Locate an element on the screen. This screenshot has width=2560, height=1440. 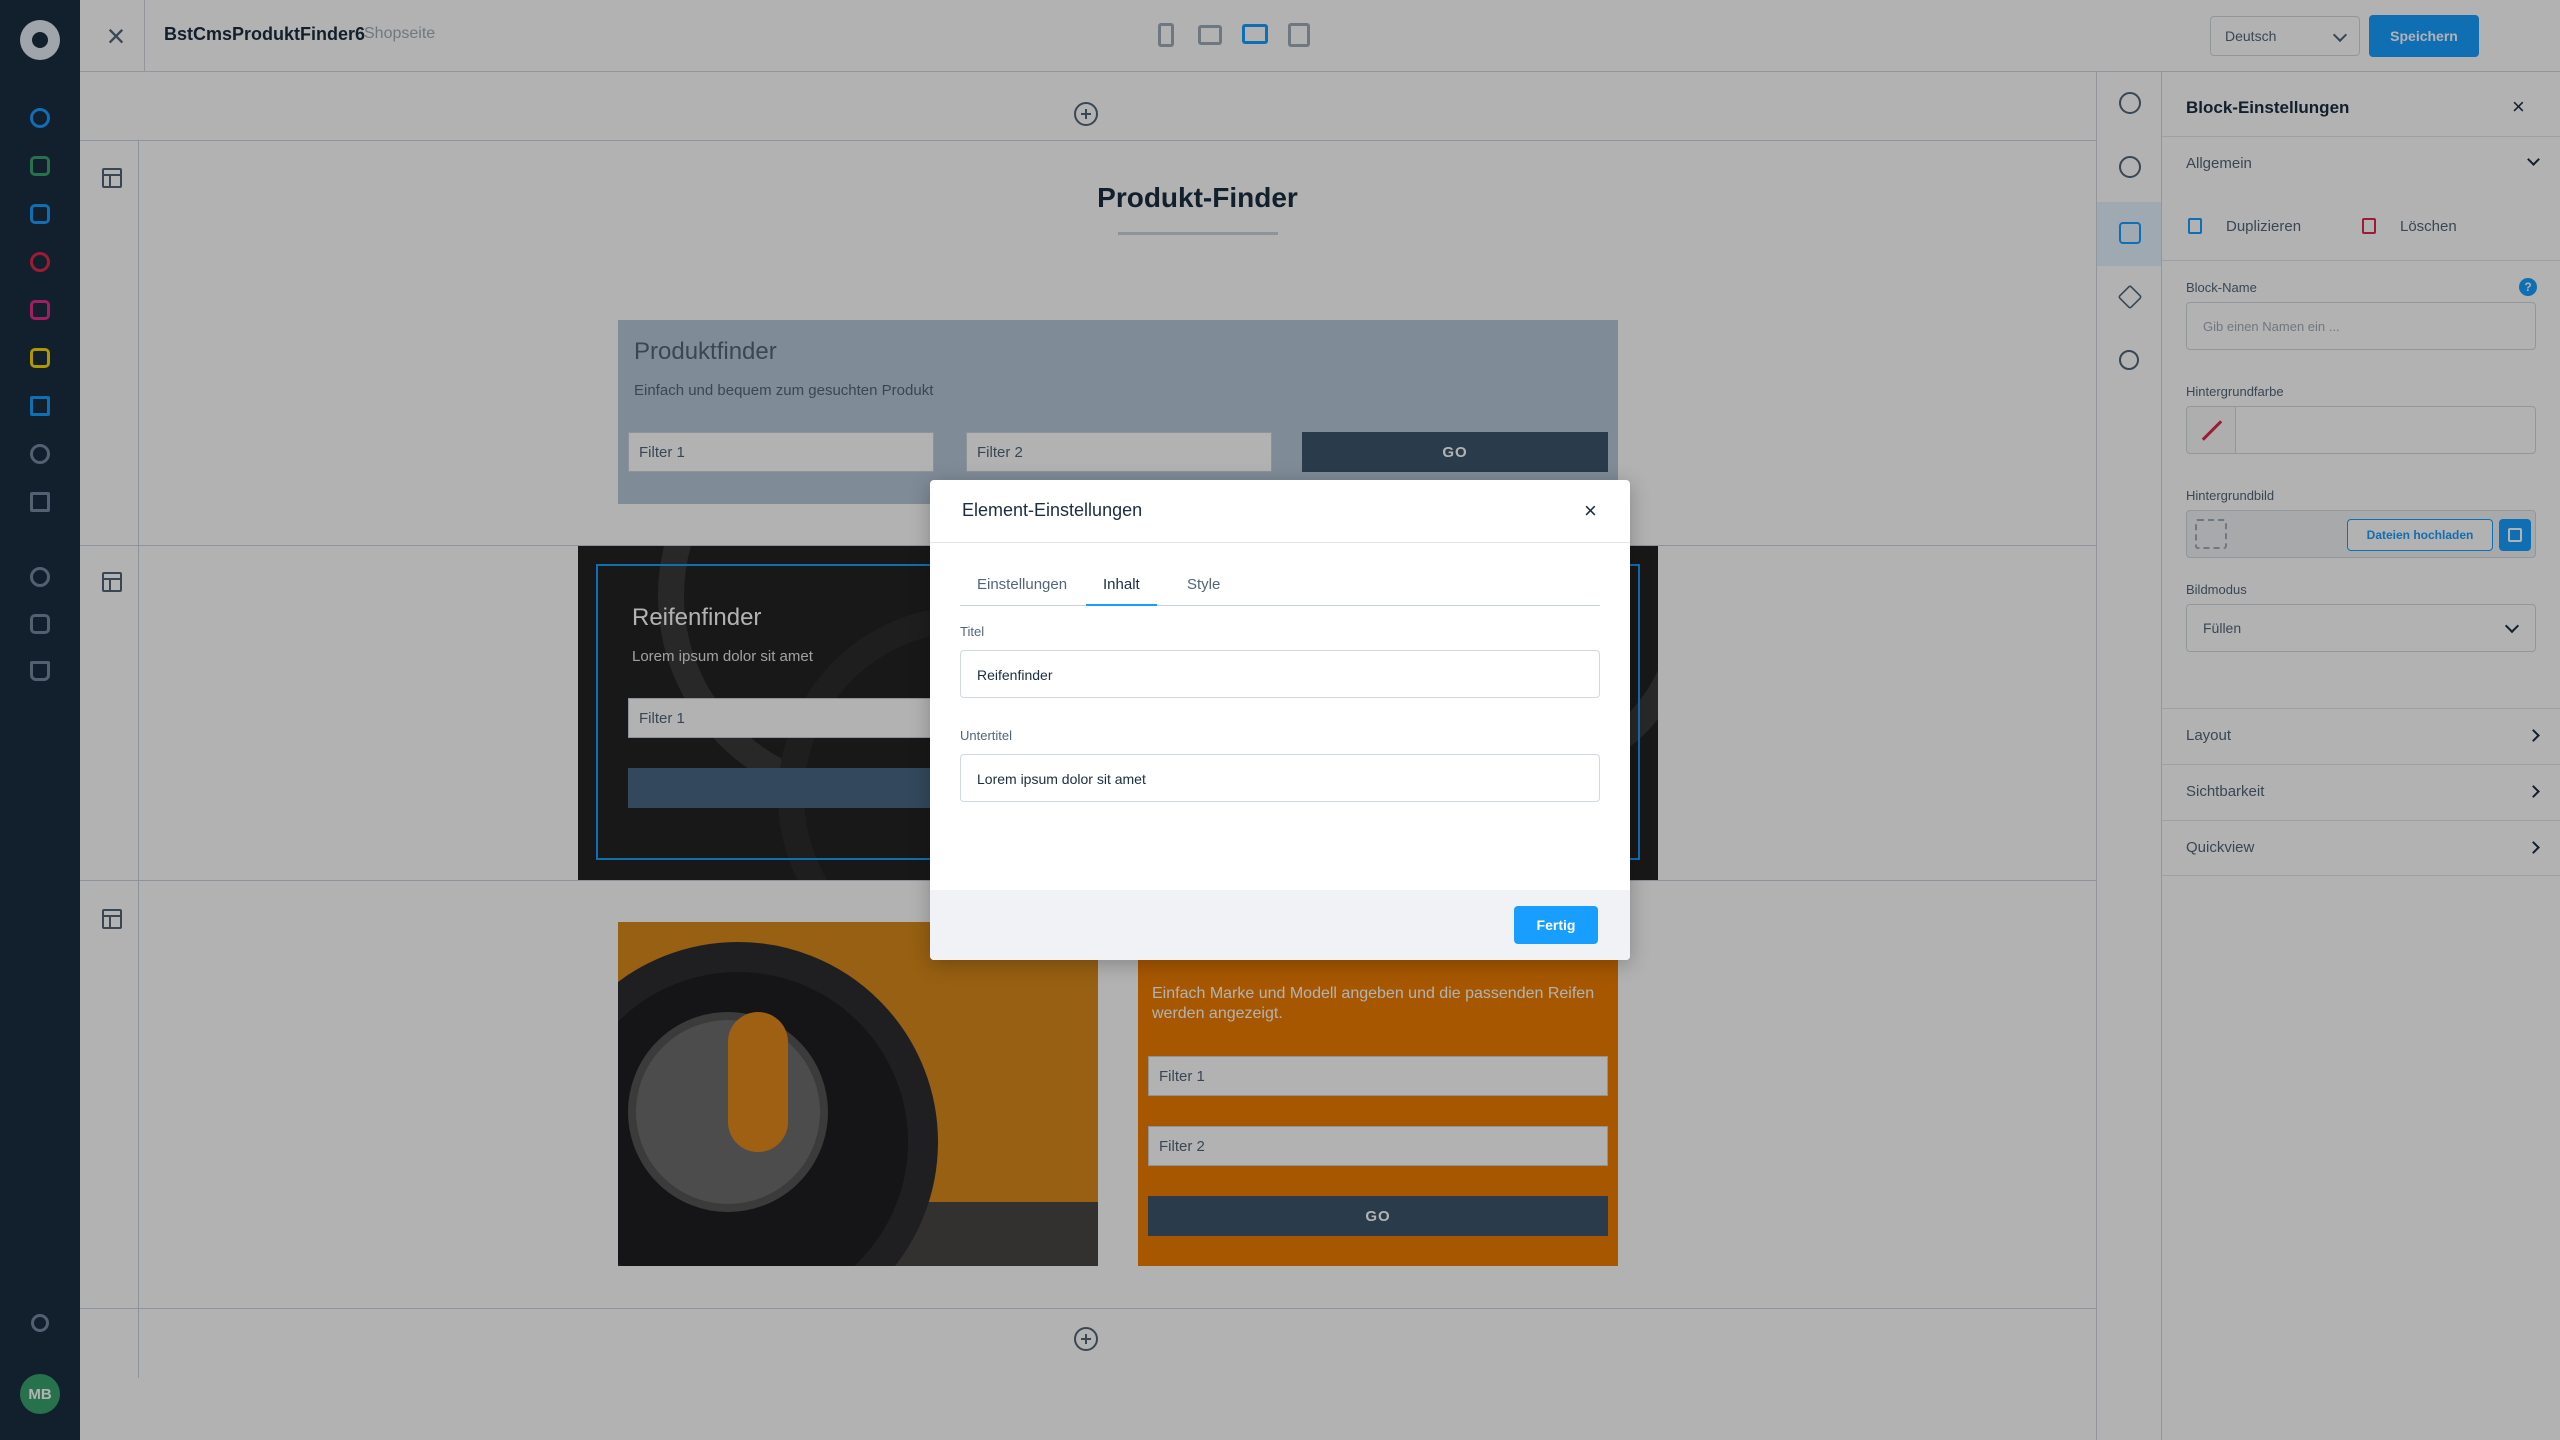
subtitle-input: Lorem ipsum dolor sit amet is located at coordinates (1280, 778).